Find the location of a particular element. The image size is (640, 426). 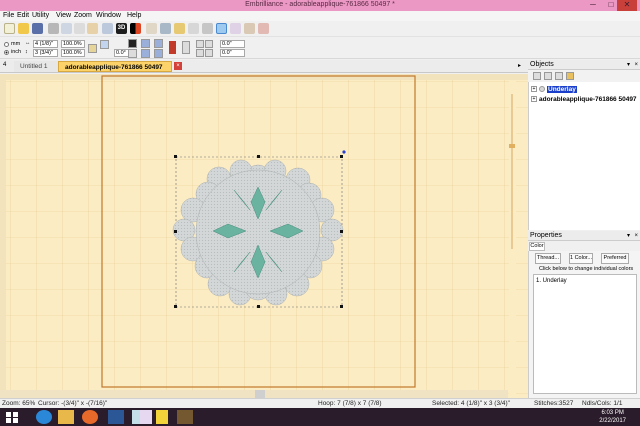

close-button: ✕ is located at coordinates (627, 5).